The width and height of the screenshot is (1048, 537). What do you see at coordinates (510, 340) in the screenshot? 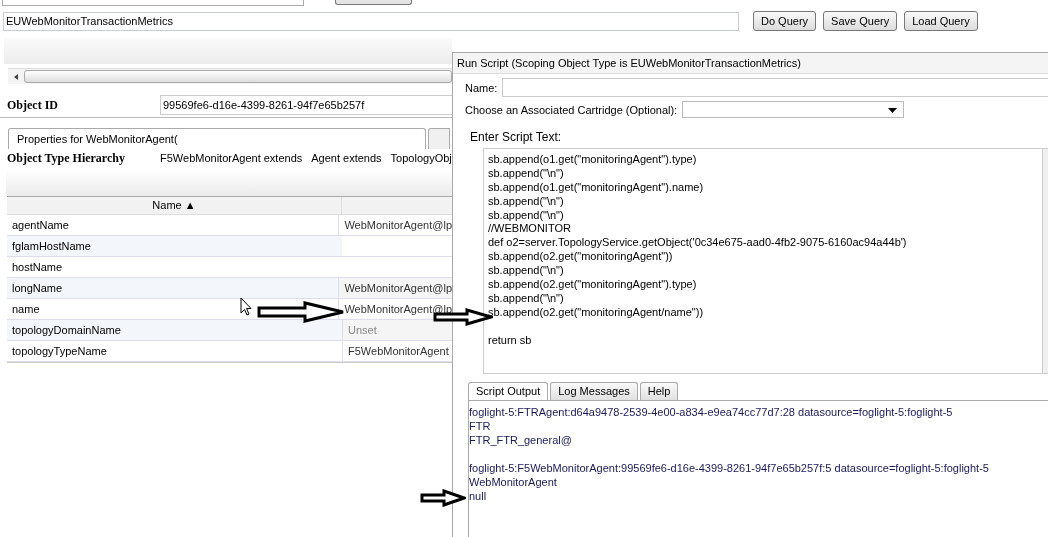
I see `code-line: return sb` at bounding box center [510, 340].